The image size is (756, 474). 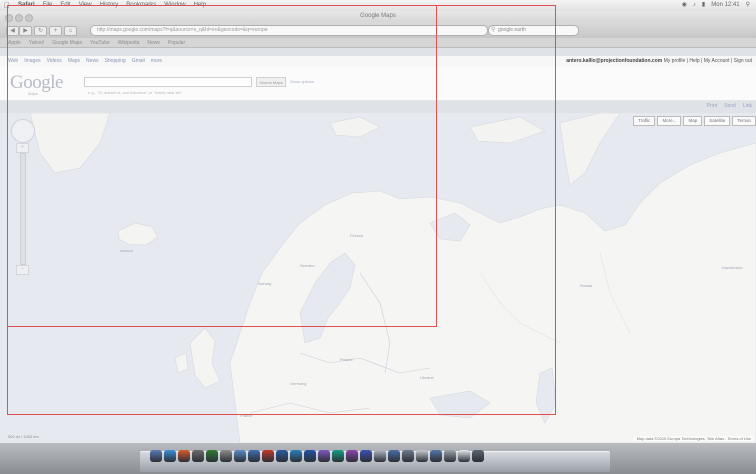 I want to click on maps-search-input, so click(x=168, y=82).